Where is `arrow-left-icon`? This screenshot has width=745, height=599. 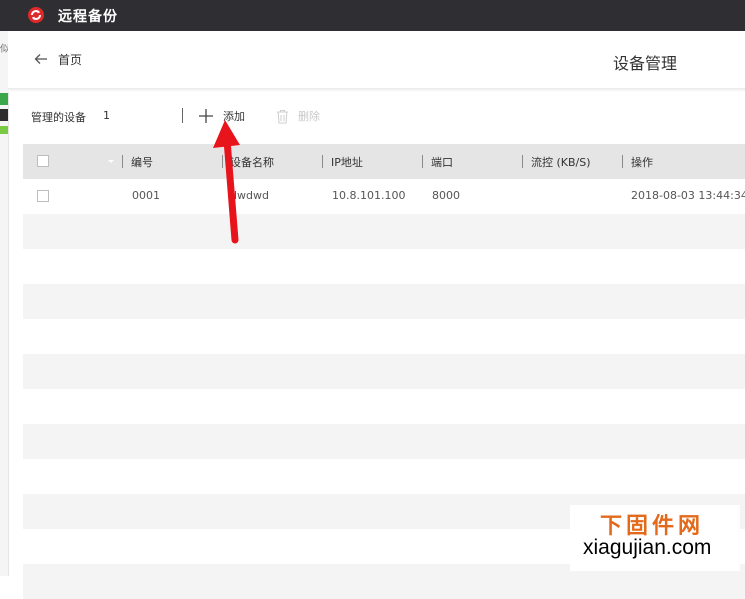 arrow-left-icon is located at coordinates (41, 59).